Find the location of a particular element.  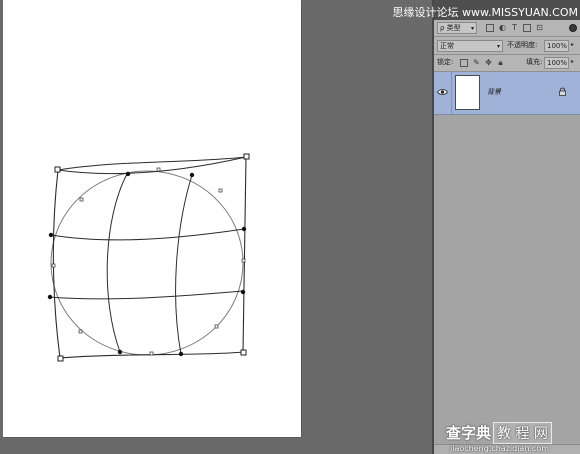

filter-shape-icon is located at coordinates (527, 28).